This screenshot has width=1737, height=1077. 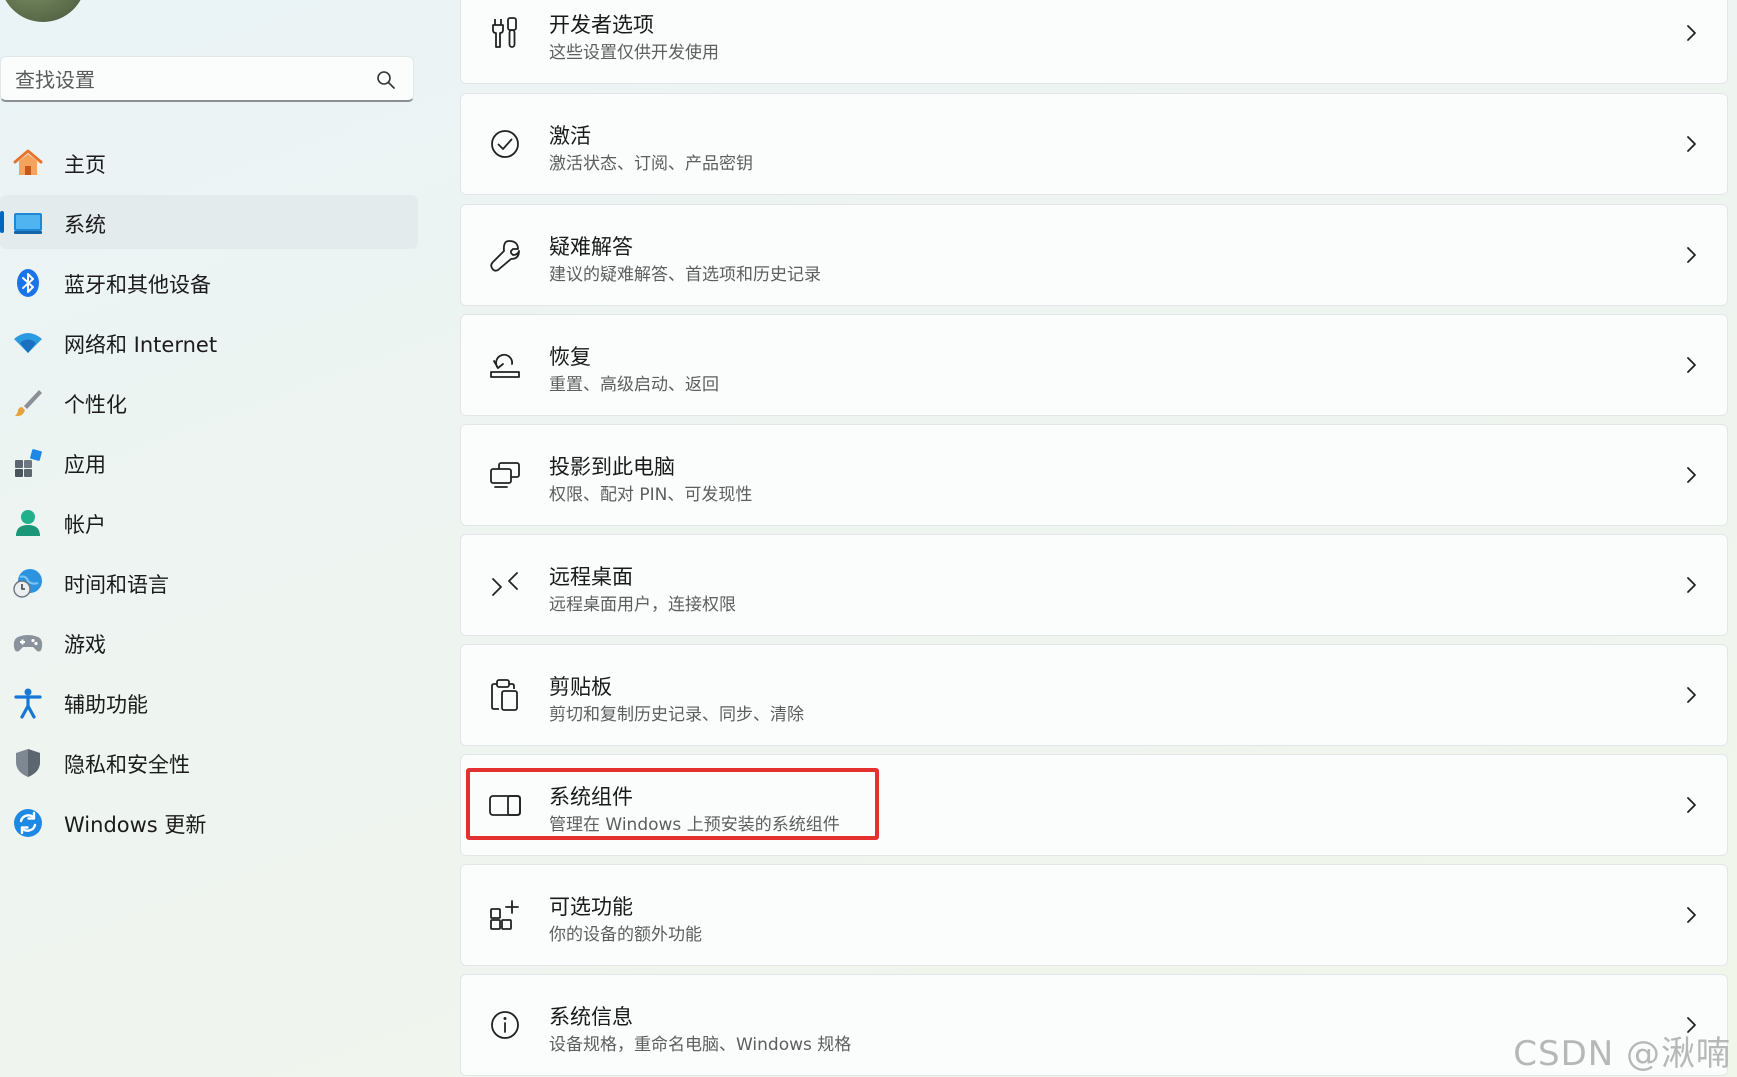 I want to click on card-description: 管理在 Windows 上预安装的系统组件, so click(x=694, y=825).